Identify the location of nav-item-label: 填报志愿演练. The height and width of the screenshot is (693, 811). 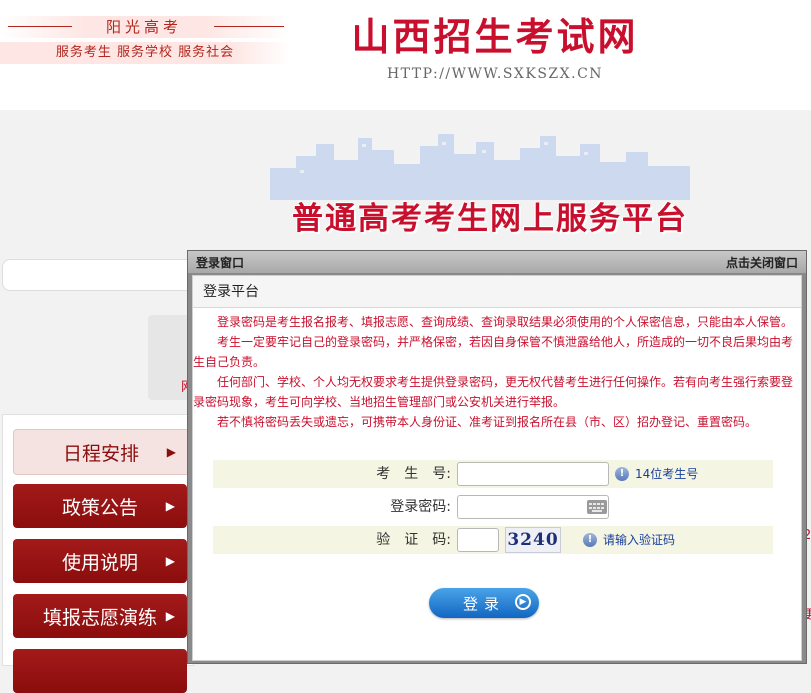
(99, 617).